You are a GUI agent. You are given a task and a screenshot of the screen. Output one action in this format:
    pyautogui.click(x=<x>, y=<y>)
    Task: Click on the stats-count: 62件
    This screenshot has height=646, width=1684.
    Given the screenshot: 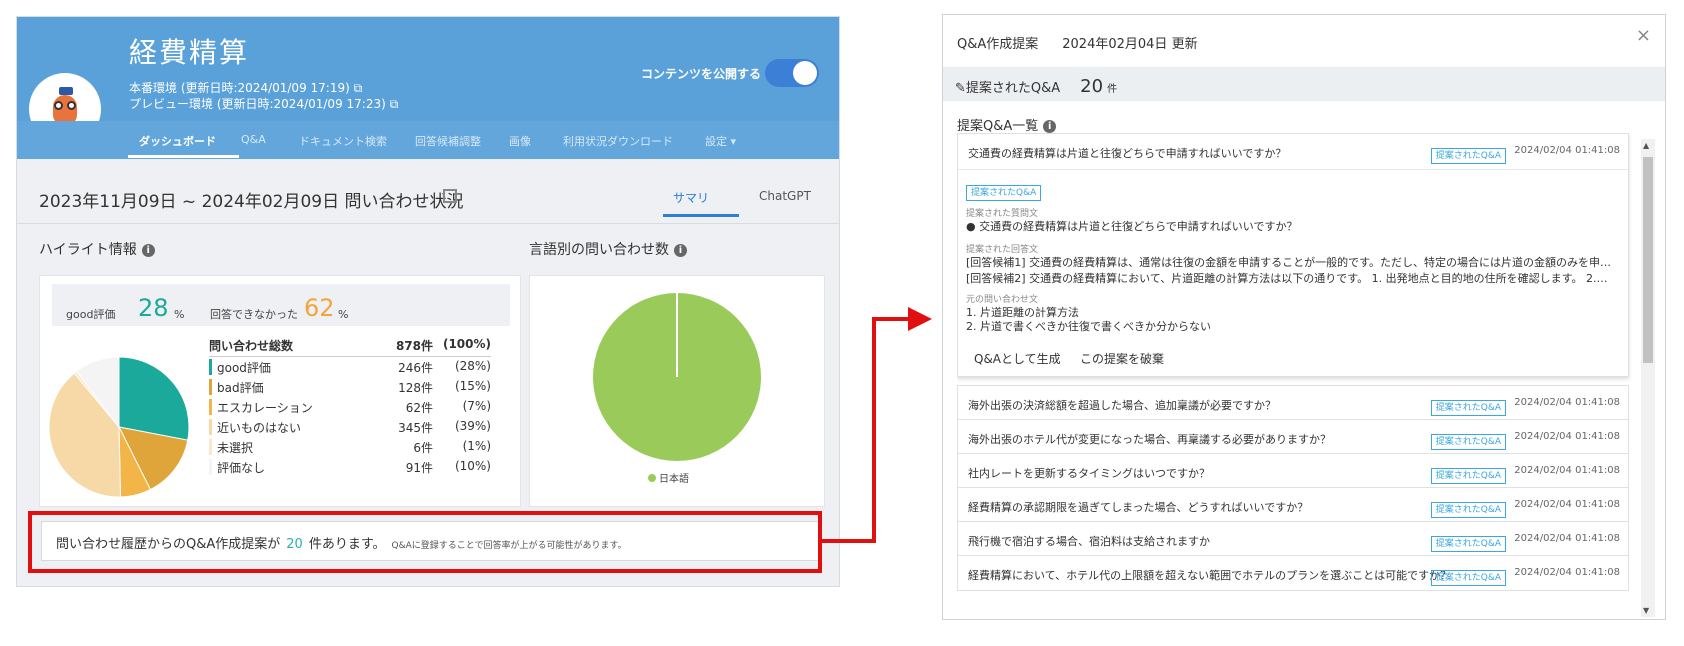 What is the action you would take?
    pyautogui.click(x=419, y=408)
    